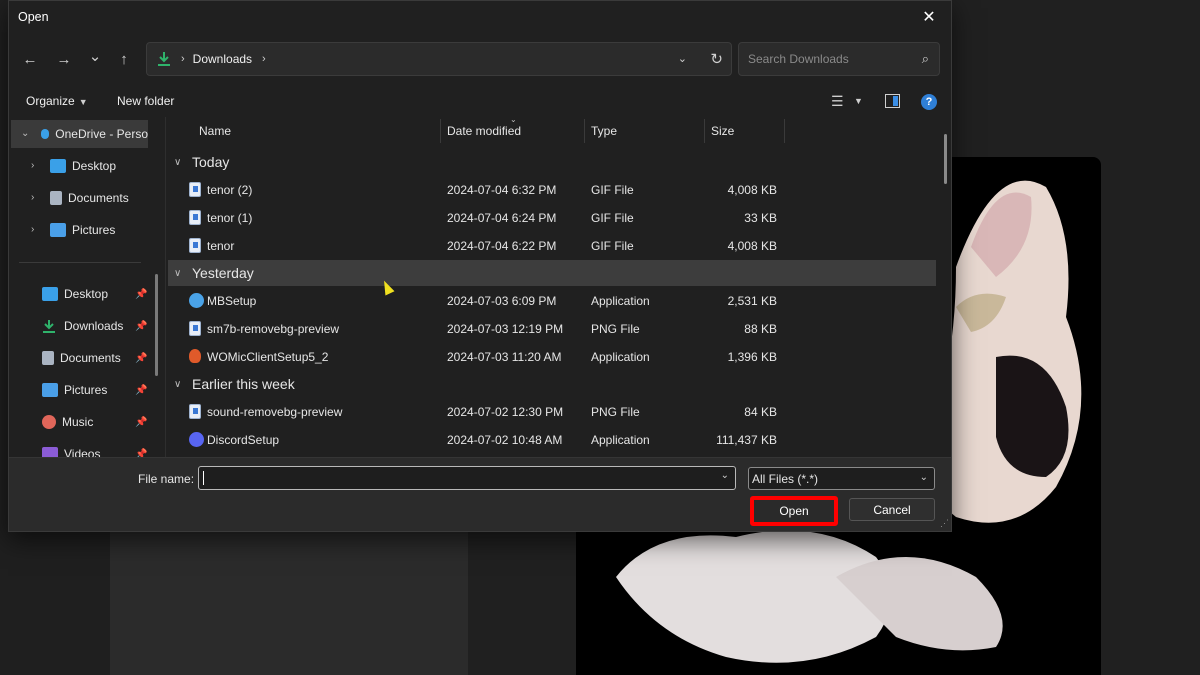 The height and width of the screenshot is (675, 1200). What do you see at coordinates (80, 262) in the screenshot?
I see `sidebar-divider` at bounding box center [80, 262].